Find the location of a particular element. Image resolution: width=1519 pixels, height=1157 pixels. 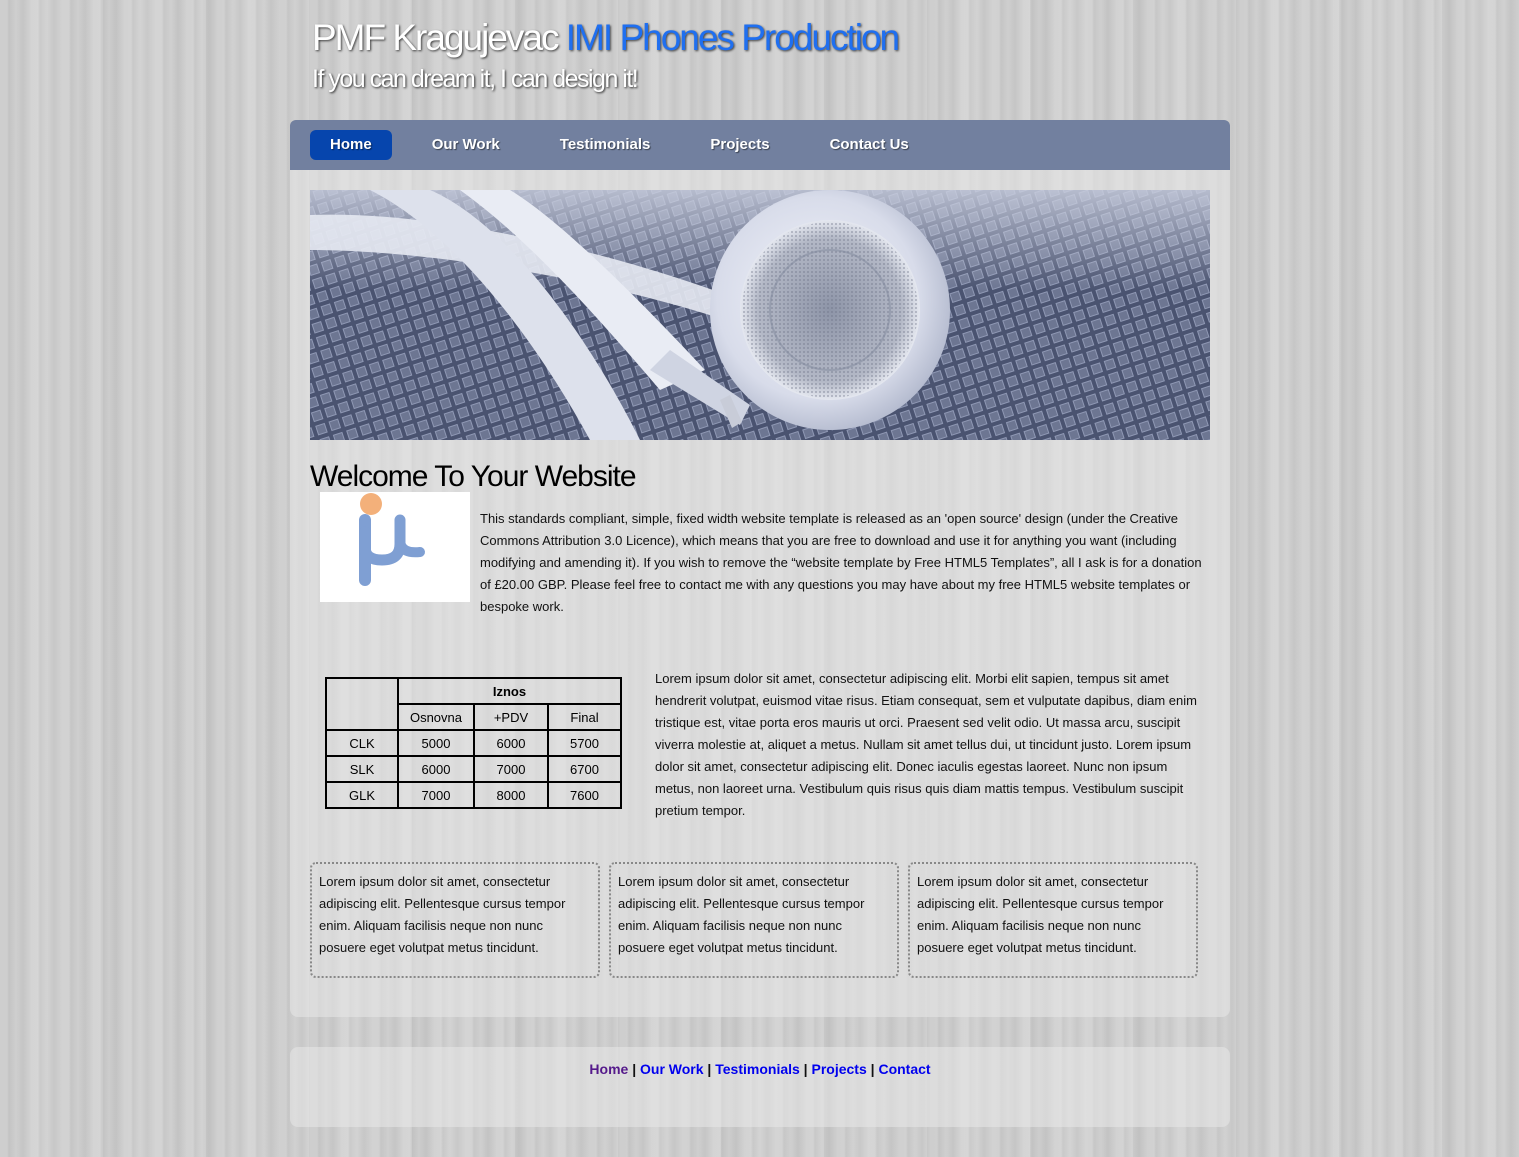

site-title: PMF Kragujevac IMI Phones Production is located at coordinates (762, 38).